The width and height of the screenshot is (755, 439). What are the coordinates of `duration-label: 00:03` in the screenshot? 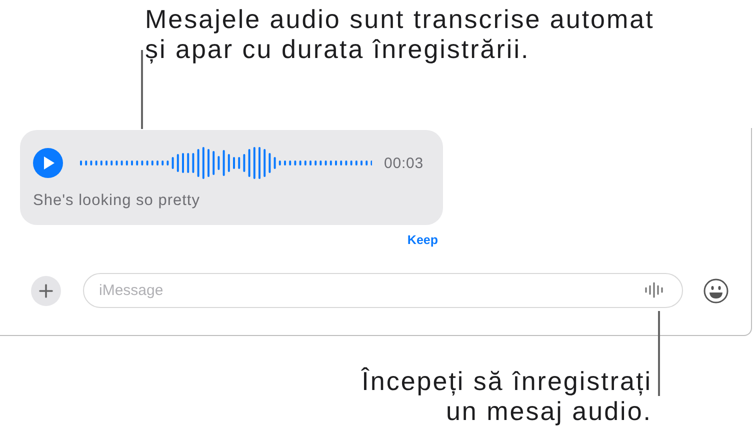 It's located at (404, 163).